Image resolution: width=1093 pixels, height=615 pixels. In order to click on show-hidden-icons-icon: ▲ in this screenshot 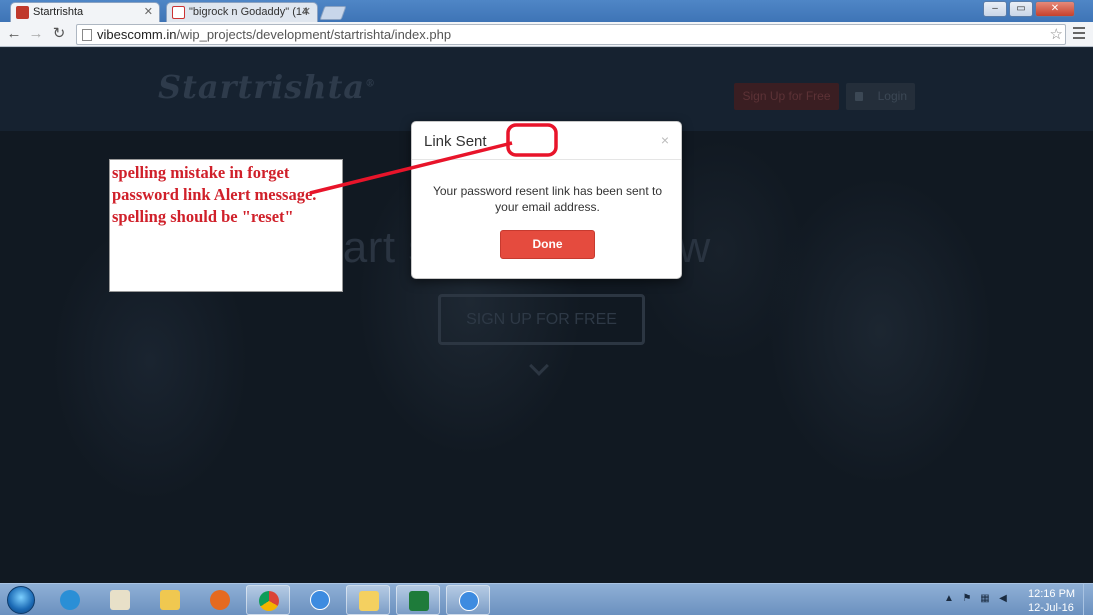, I will do `click(949, 599)`.